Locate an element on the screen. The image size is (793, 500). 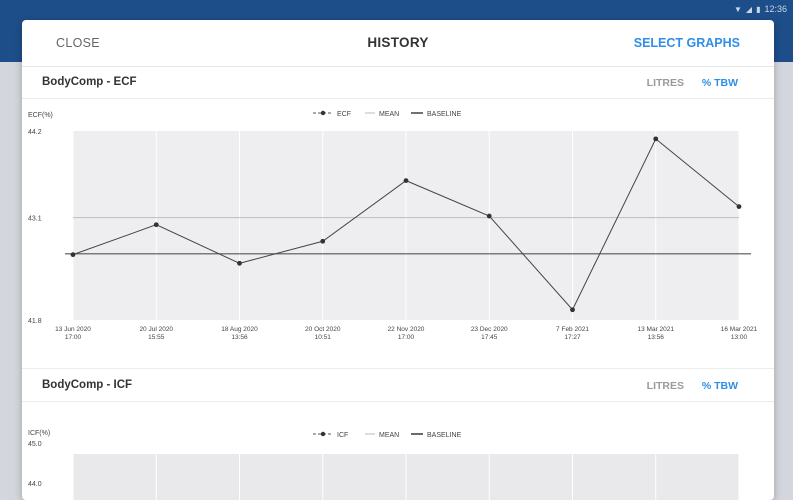
chart-legend: ICF MEAN BASELINE is located at coordinates (387, 435).